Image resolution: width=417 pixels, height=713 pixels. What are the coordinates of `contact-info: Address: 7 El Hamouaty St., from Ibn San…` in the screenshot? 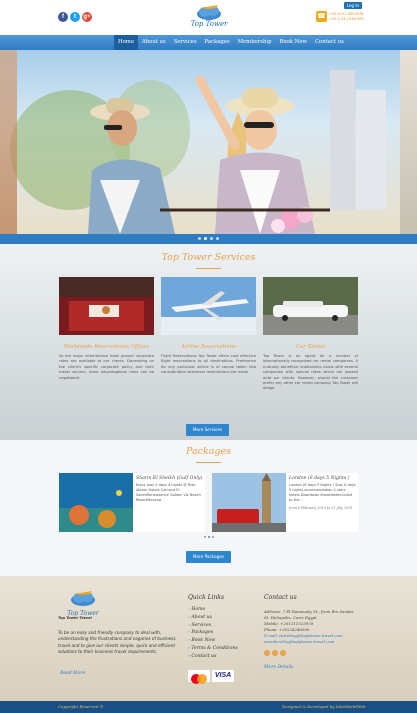 It's located at (324, 639).